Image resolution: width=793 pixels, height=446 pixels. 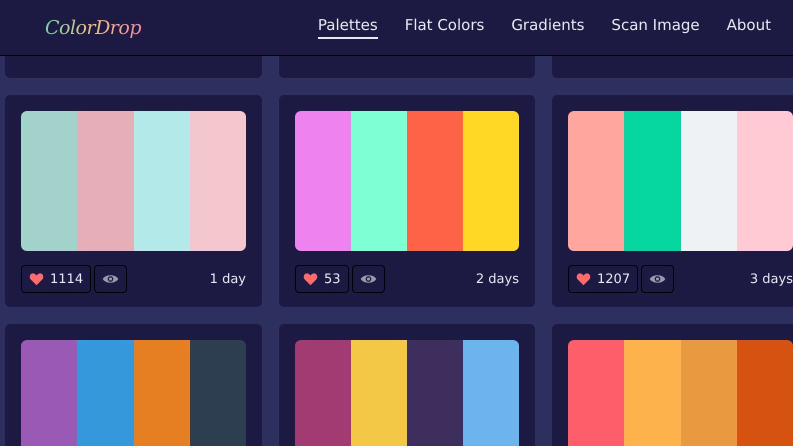 What do you see at coordinates (93, 27) in the screenshot?
I see `logo: ColorDrop` at bounding box center [93, 27].